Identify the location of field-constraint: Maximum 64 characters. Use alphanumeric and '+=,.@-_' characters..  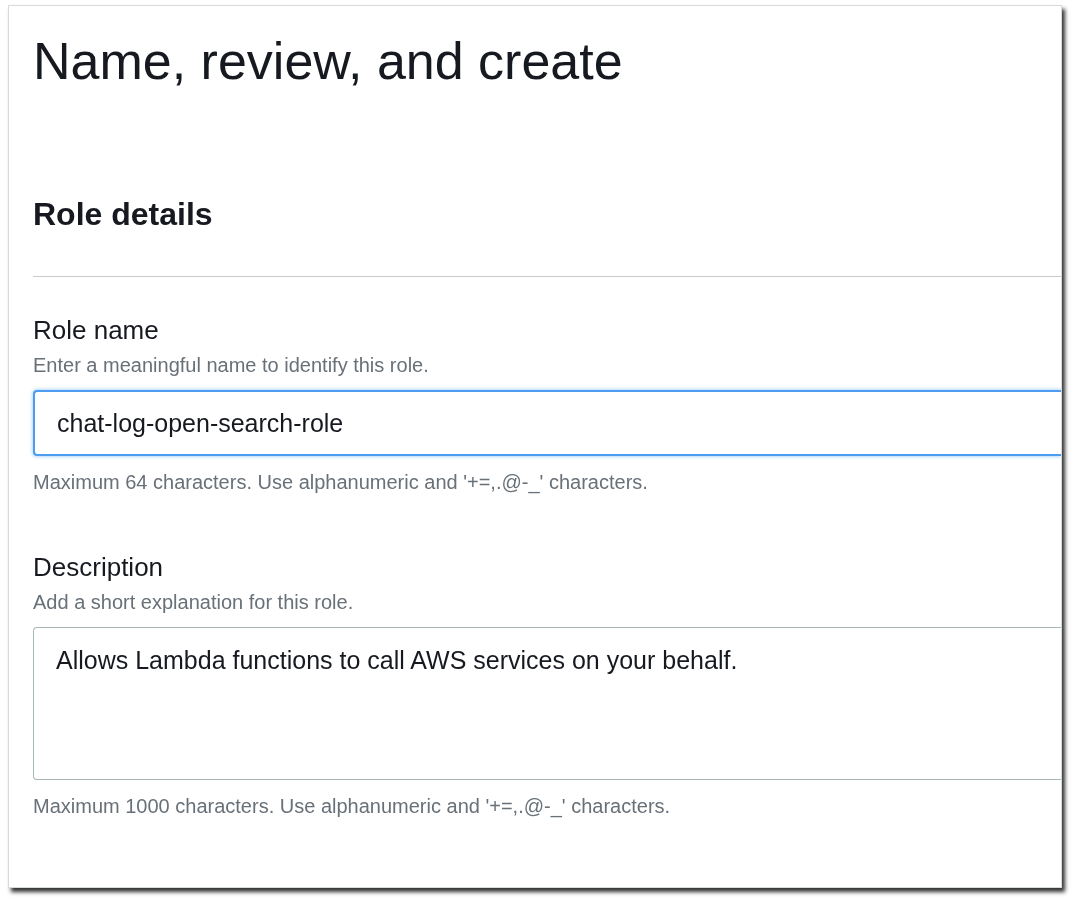
(341, 482).